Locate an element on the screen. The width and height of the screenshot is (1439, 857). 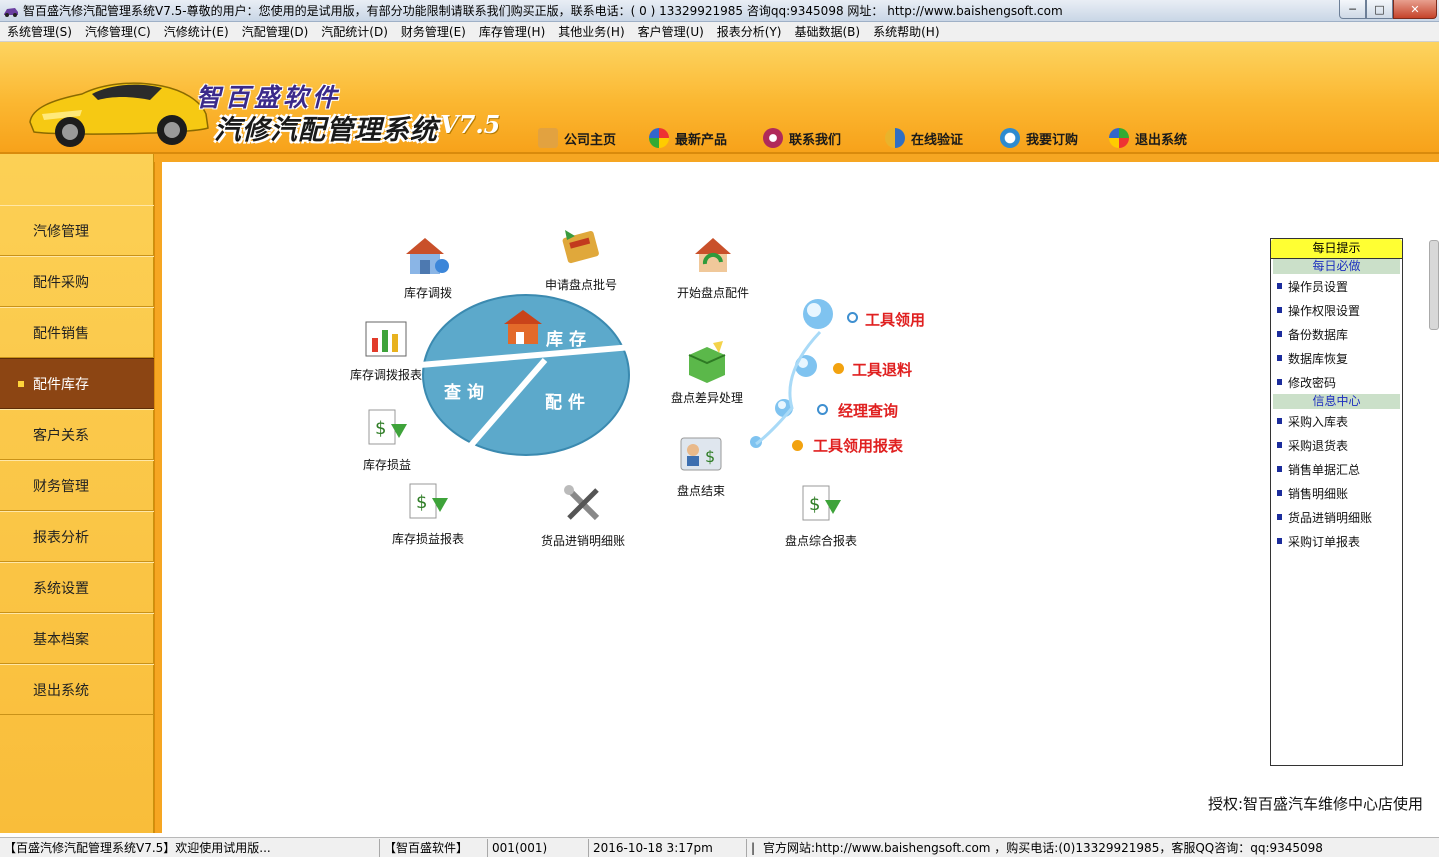
disk-label-query: 查询 is located at coordinates (467, 390).